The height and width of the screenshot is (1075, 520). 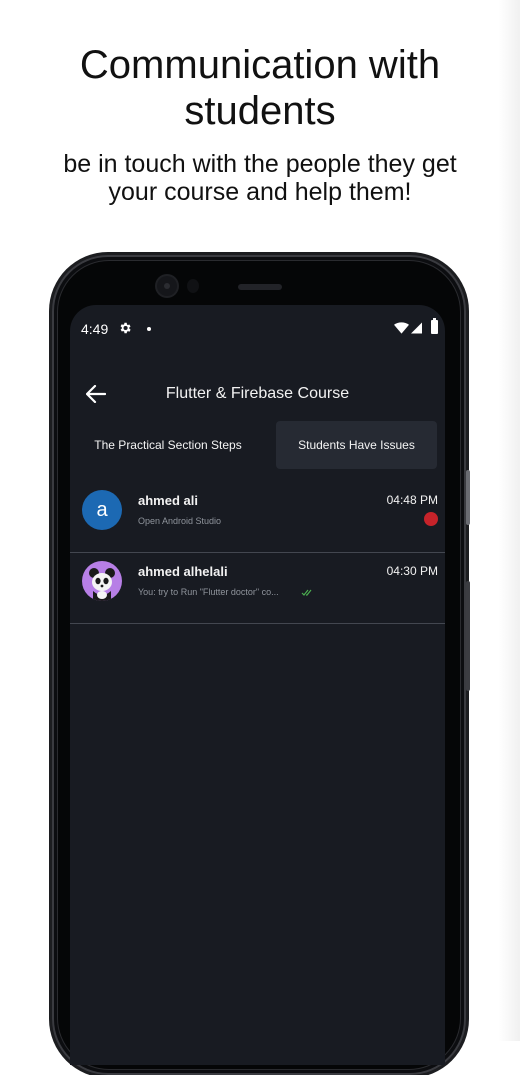 What do you see at coordinates (102, 581) in the screenshot?
I see `panda-avatar-icon` at bounding box center [102, 581].